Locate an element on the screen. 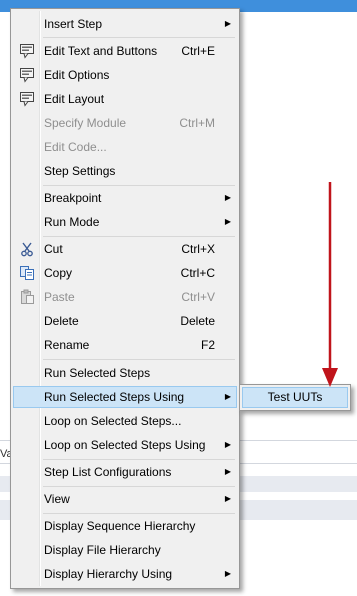 This screenshot has height=596, width=357. menu-item-label: Display Sequence Hierarchy is located at coordinates (120, 526).